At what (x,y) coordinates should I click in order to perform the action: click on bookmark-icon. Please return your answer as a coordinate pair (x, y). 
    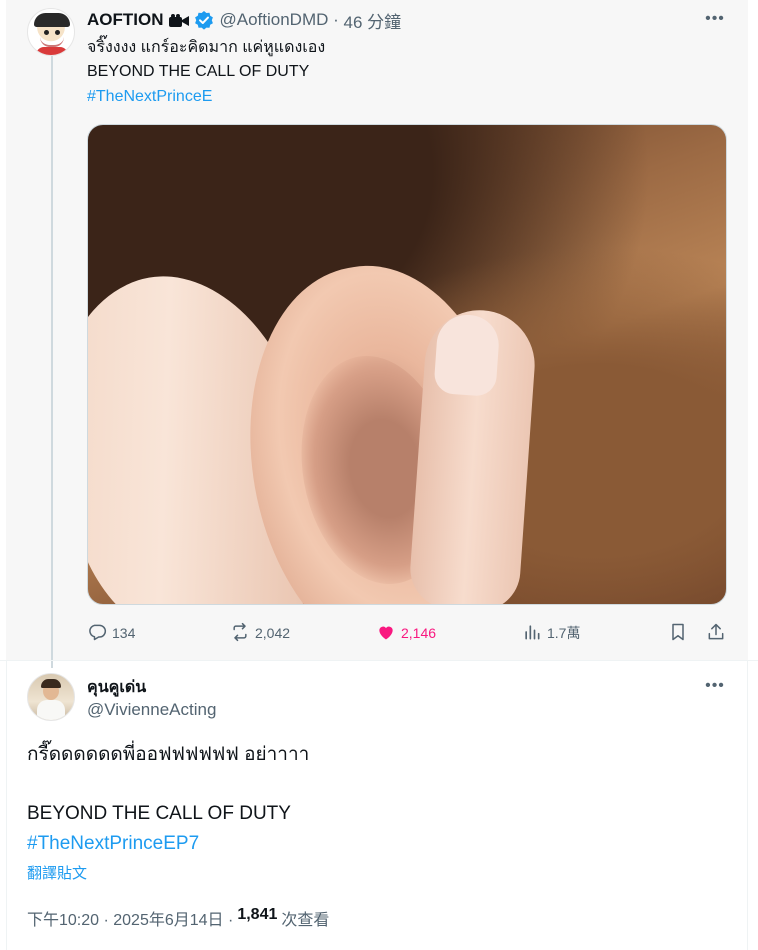
    Looking at the image, I should click on (680, 633).